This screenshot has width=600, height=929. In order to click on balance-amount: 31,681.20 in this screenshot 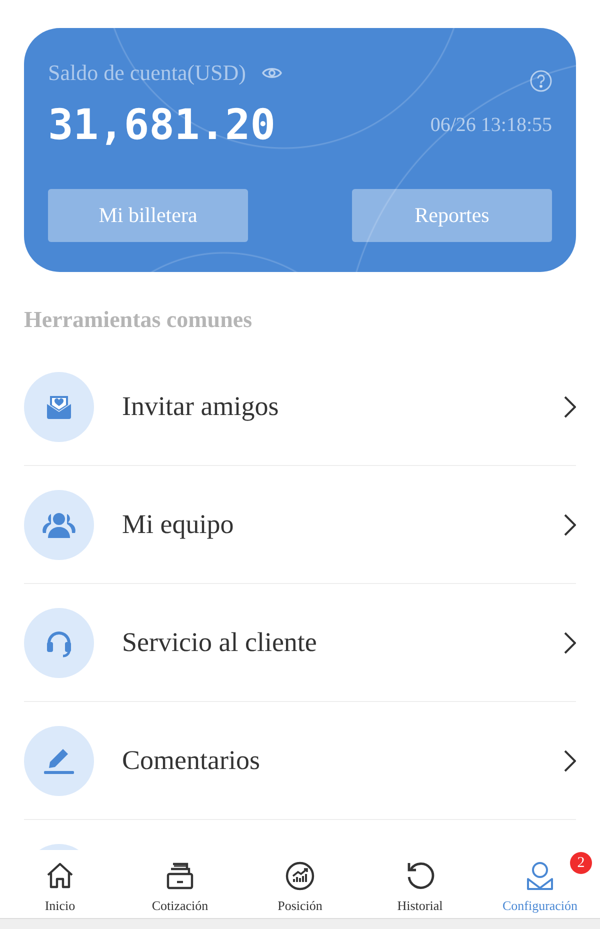, I will do `click(162, 125)`.